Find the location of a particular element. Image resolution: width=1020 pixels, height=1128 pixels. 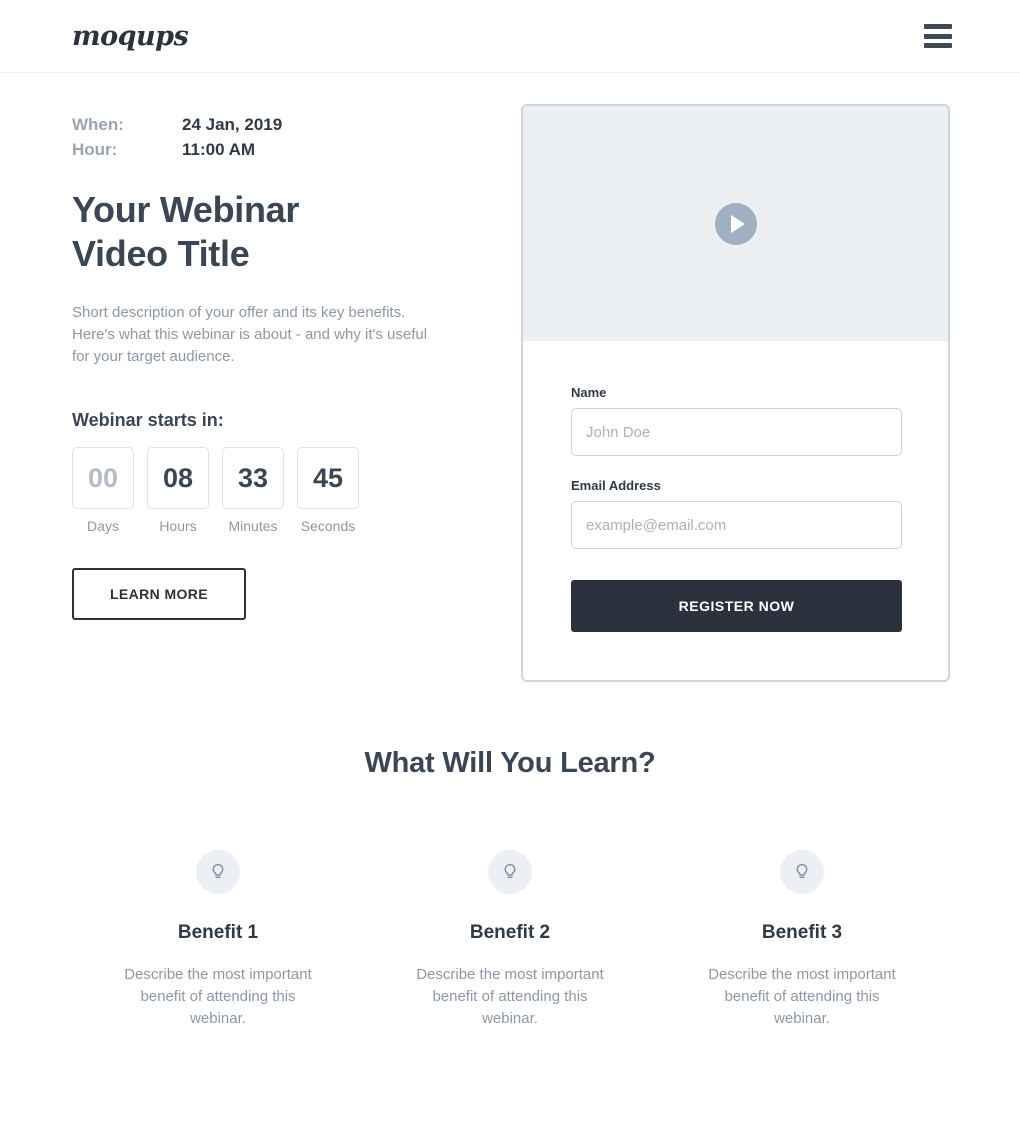

name-input is located at coordinates (736, 432).